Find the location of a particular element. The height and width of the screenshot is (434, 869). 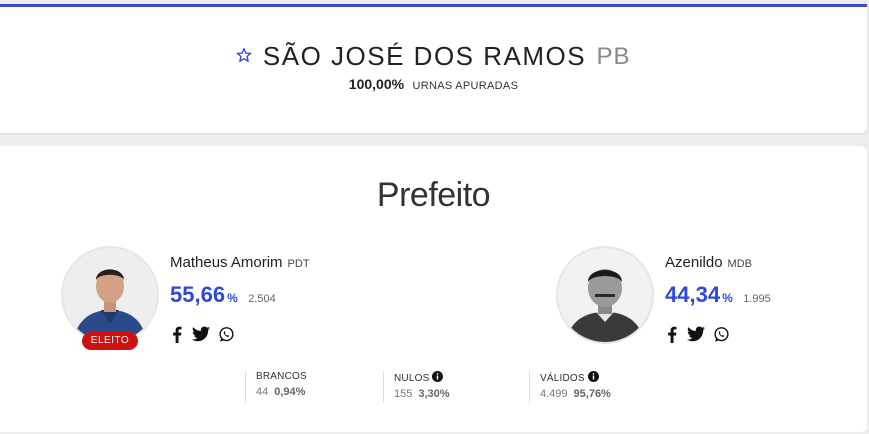

stat-percent: 3,30% is located at coordinates (434, 394).